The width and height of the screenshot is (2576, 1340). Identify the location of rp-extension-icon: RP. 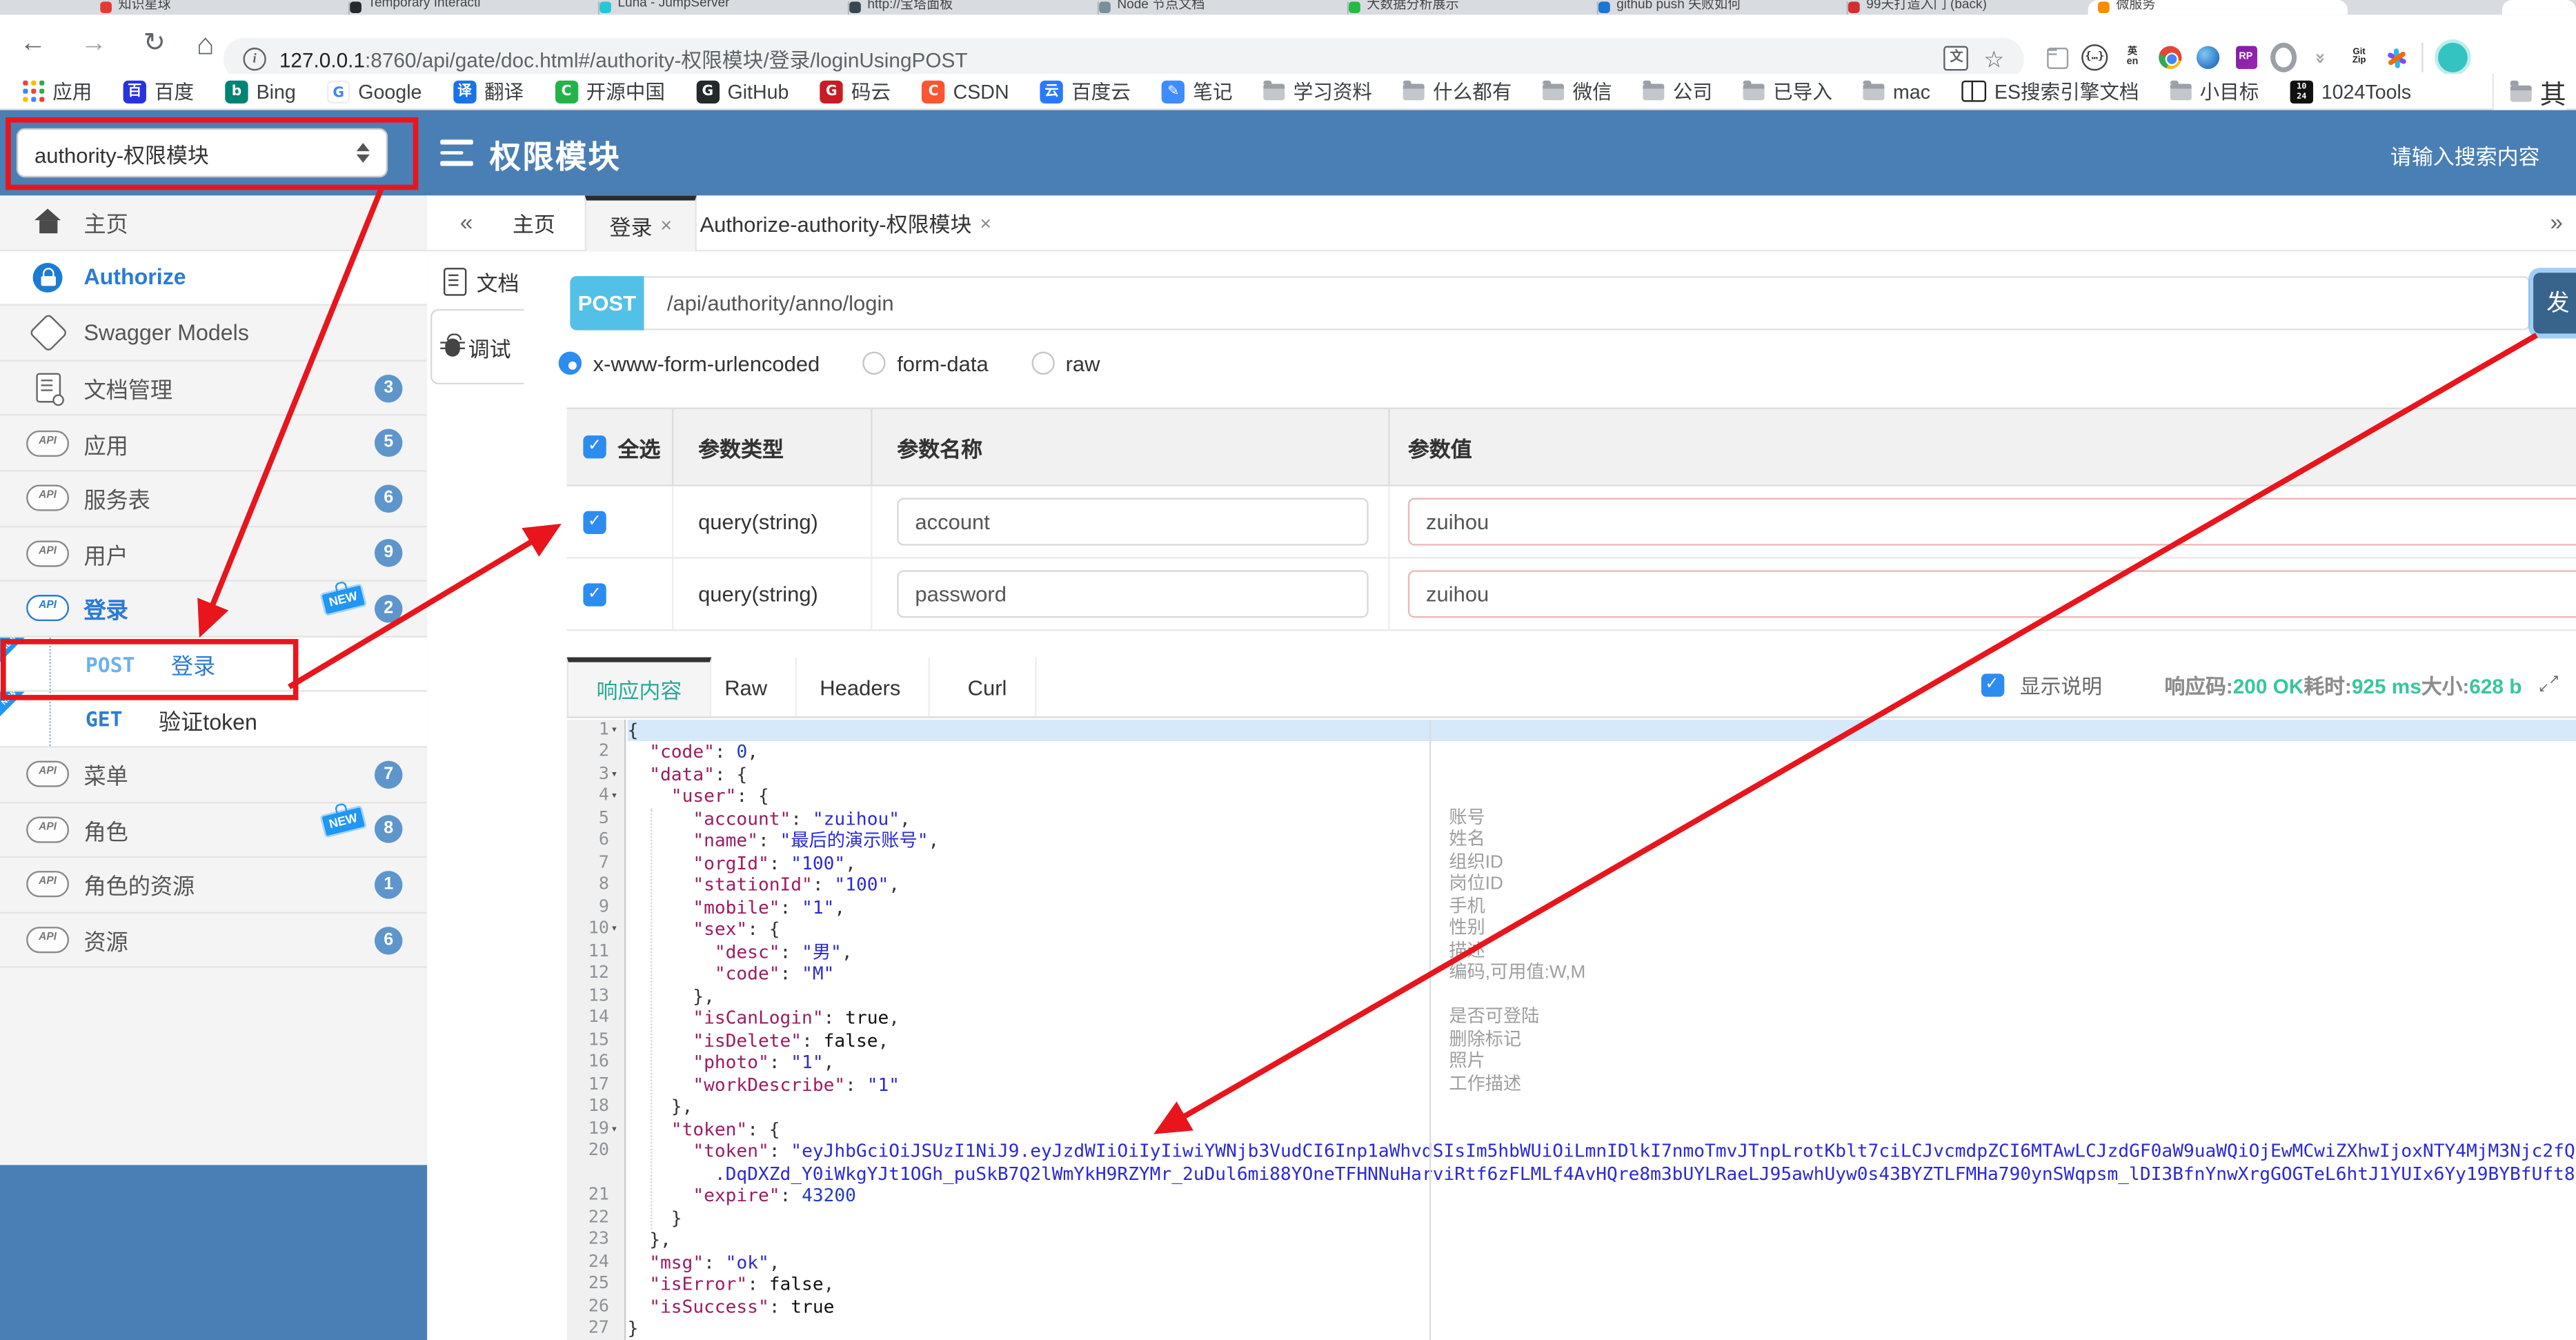
(2245, 57).